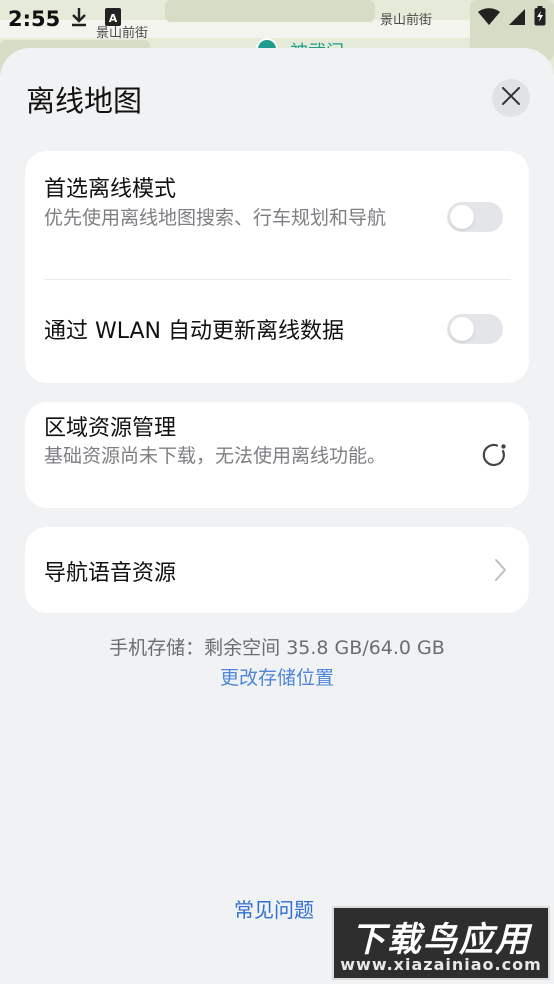 The width and height of the screenshot is (554, 984). I want to click on svg-text: A, so click(113, 18).